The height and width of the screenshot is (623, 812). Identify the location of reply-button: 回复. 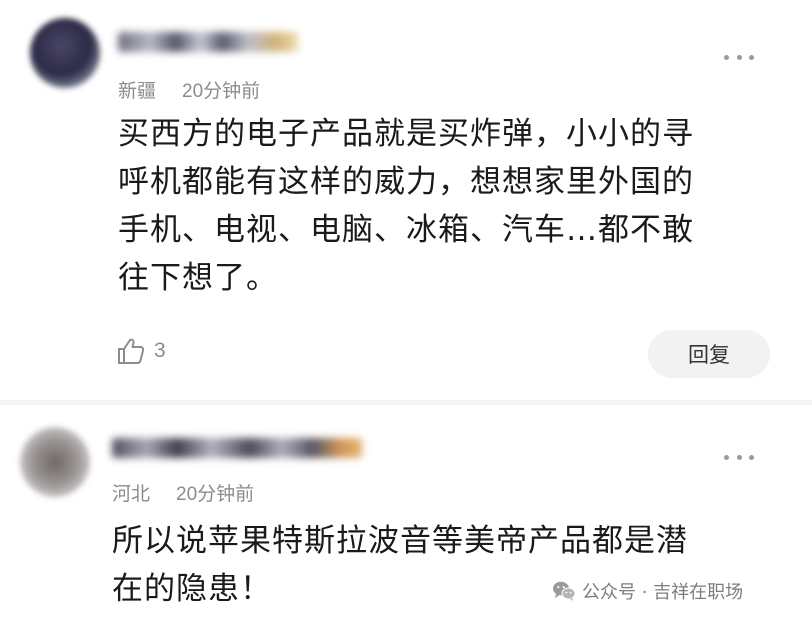
(709, 354).